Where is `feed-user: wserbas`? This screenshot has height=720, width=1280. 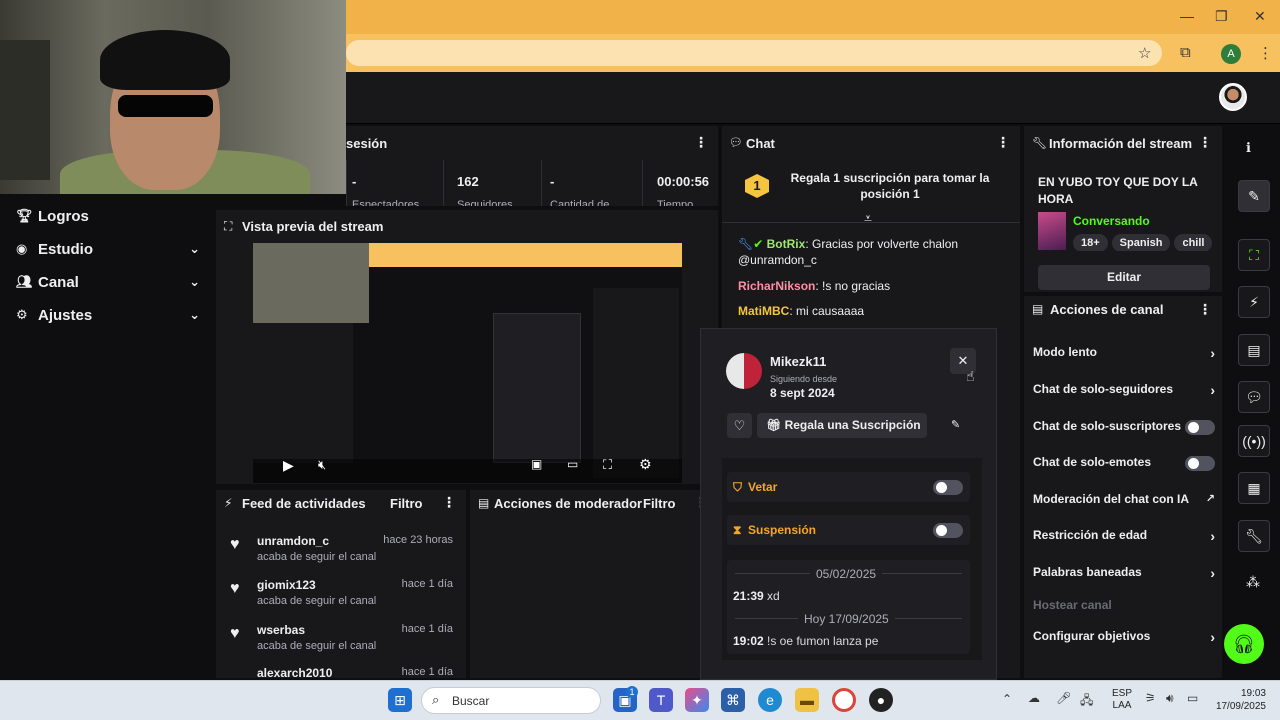
feed-user: wserbas is located at coordinates (281, 630).